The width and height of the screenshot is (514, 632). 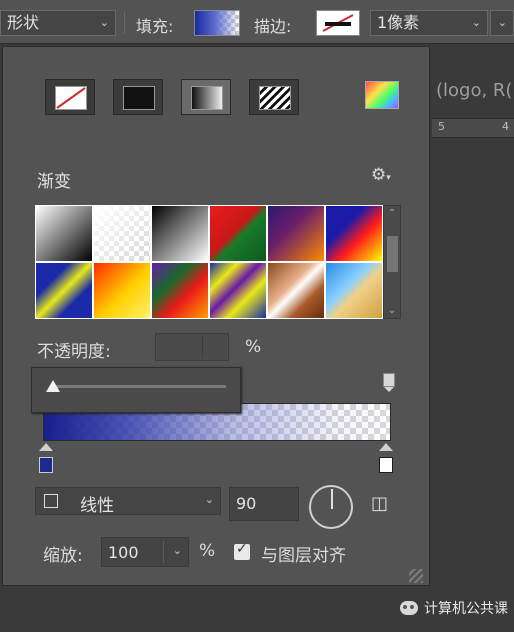 What do you see at coordinates (416, 576) in the screenshot?
I see `resize-grip-icon` at bounding box center [416, 576].